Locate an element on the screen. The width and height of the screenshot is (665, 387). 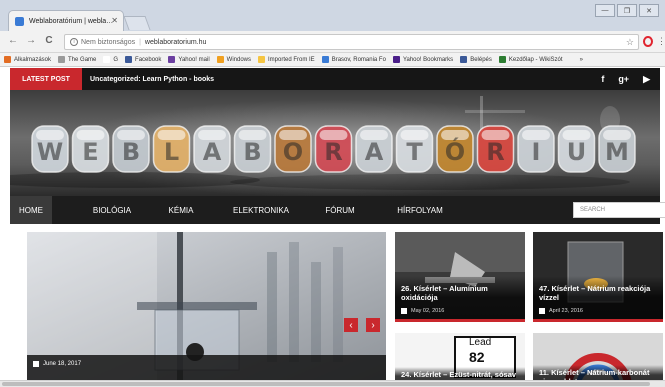
bookmark-item: Belépés is located at coordinates (476, 59).